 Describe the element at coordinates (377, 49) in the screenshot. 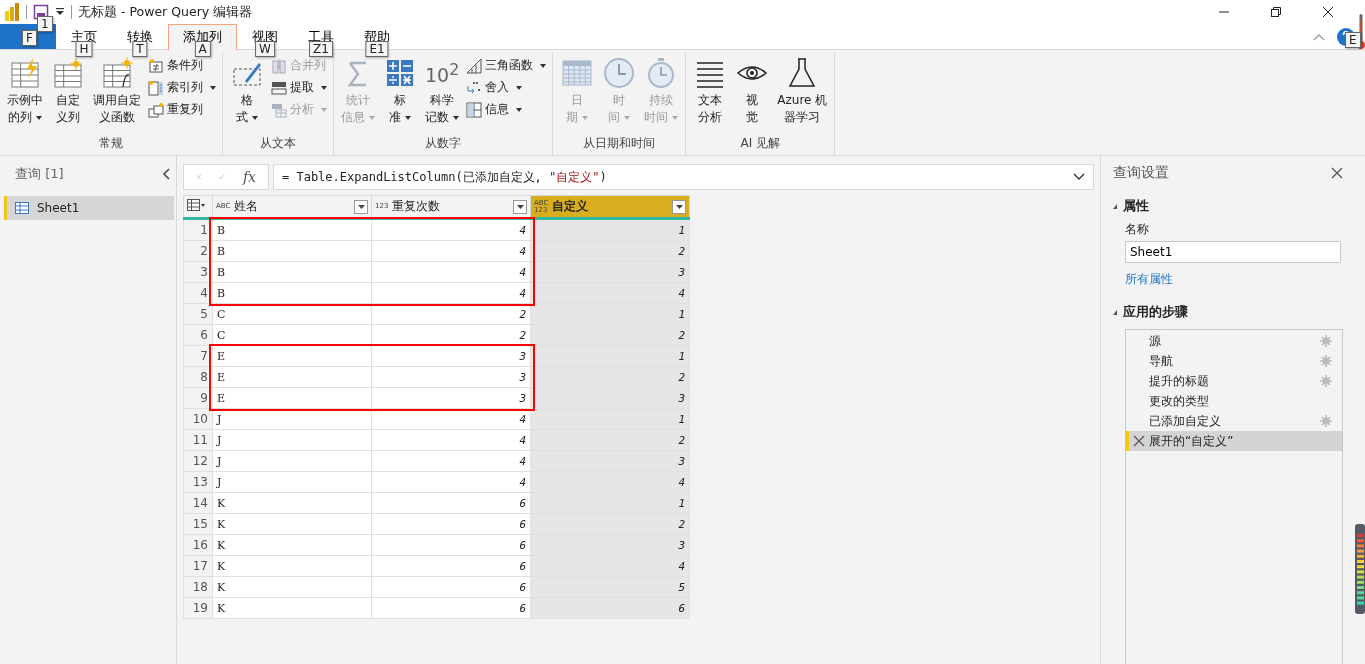

I see `keytip: E1` at that location.